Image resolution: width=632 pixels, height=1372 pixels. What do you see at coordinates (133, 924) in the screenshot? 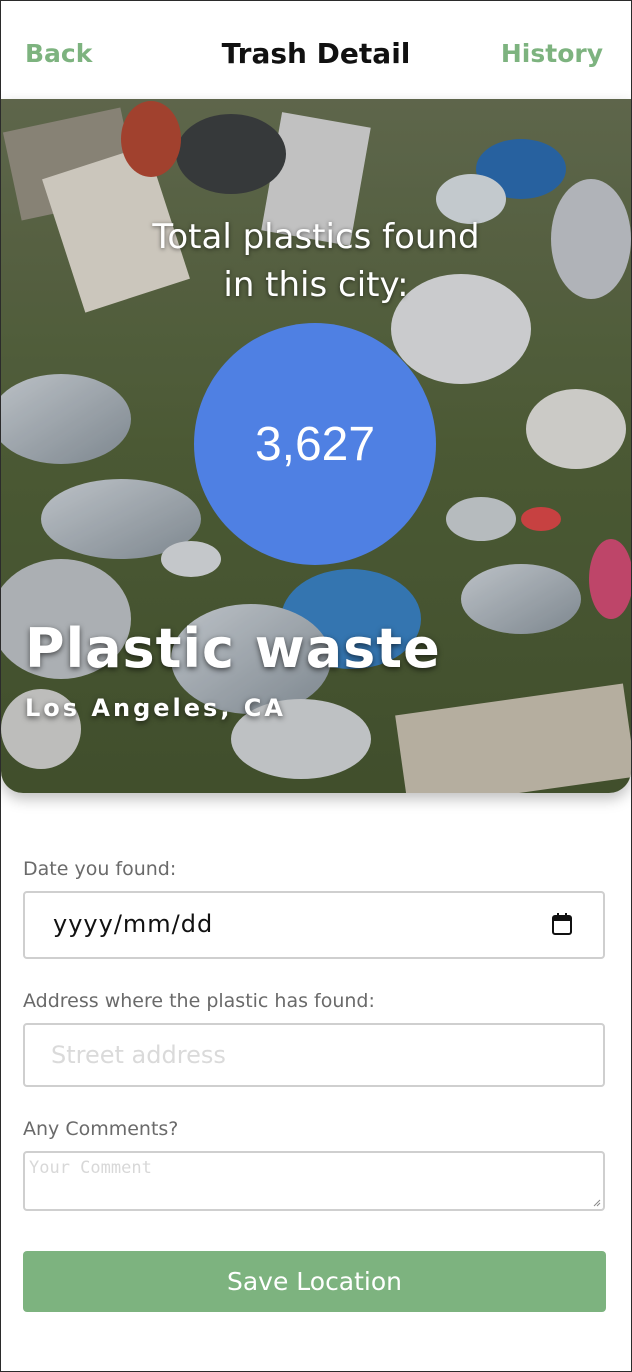
I see `date-input-value: yyyy/mm/dd` at bounding box center [133, 924].